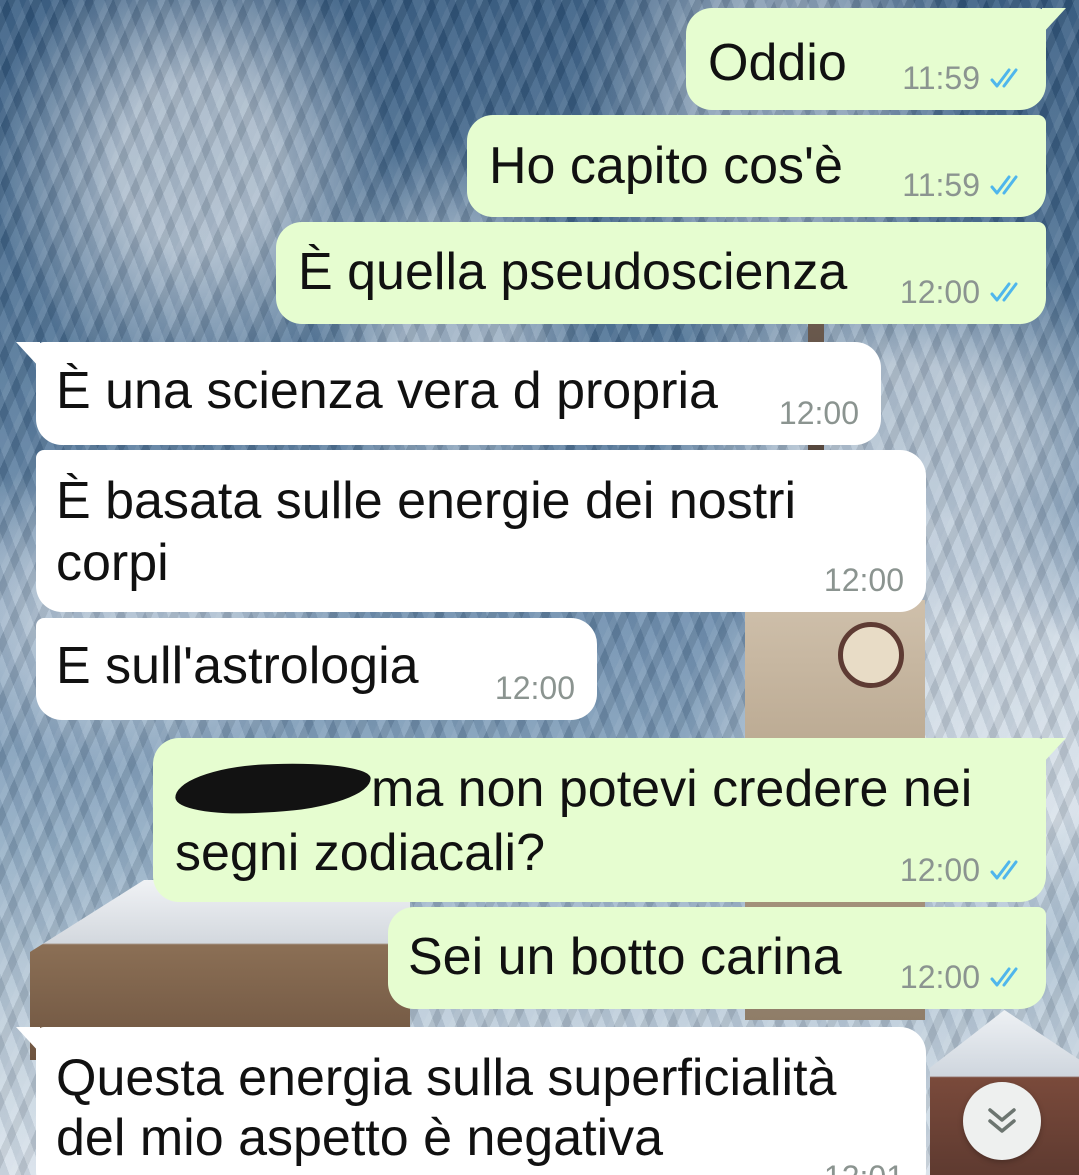  What do you see at coordinates (273, 788) in the screenshot?
I see `redacted-name-scribble` at bounding box center [273, 788].